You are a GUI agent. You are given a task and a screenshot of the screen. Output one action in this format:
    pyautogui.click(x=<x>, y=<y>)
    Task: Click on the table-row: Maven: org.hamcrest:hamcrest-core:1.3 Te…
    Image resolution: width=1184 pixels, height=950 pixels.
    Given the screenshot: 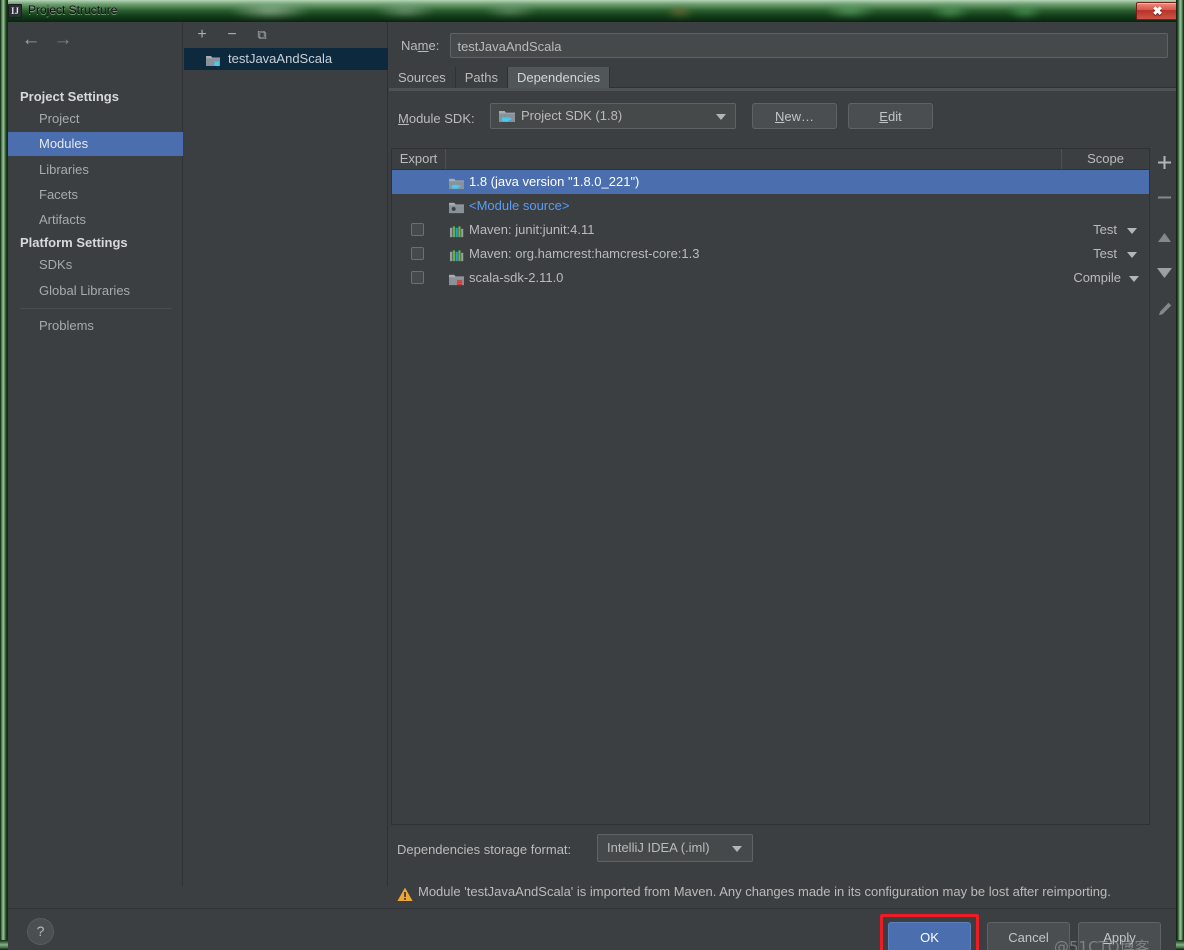 What is the action you would take?
    pyautogui.click(x=770, y=254)
    